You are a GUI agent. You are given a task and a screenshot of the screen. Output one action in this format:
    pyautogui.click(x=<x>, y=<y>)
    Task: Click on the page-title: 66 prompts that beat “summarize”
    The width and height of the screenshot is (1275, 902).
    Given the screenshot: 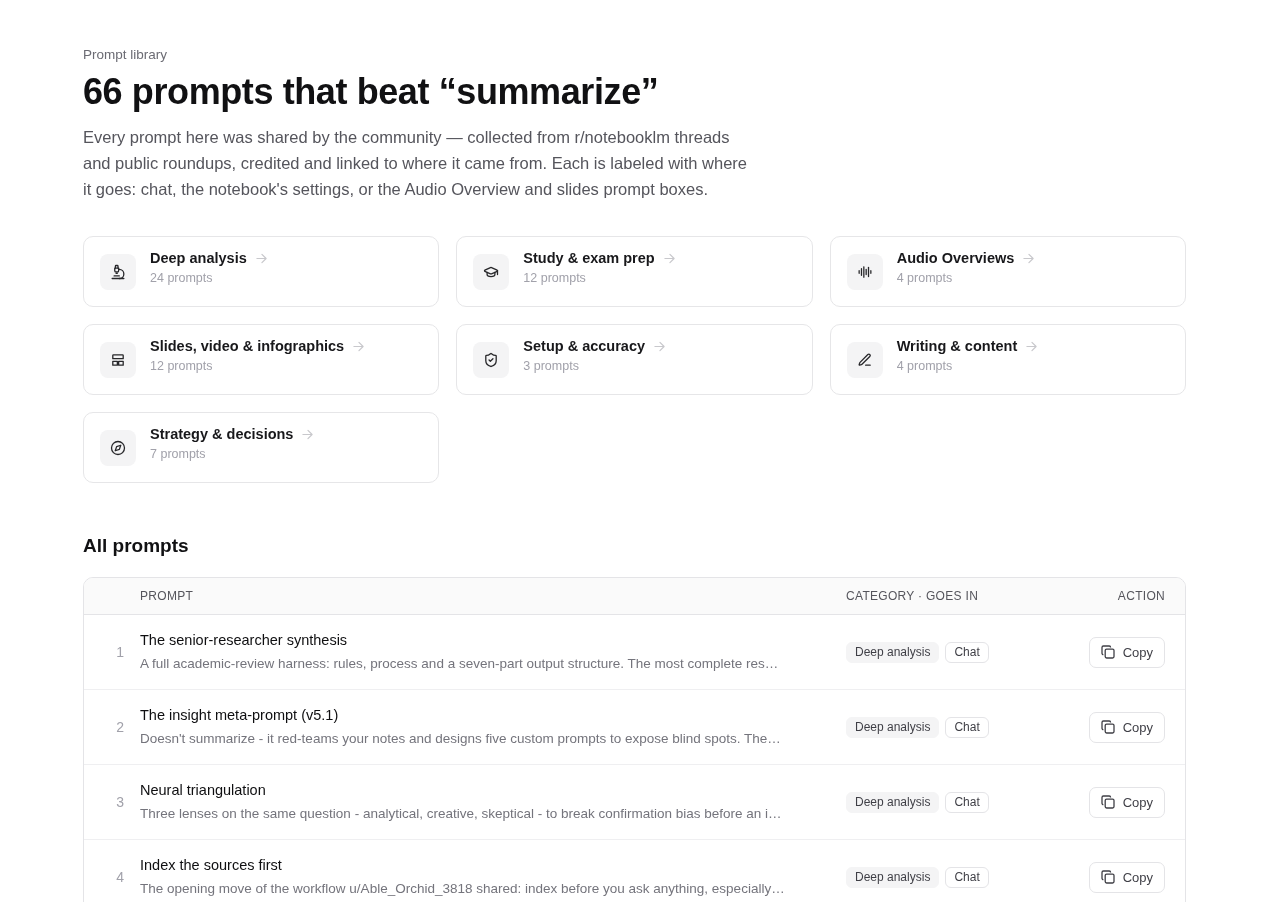 What is the action you would take?
    pyautogui.click(x=371, y=92)
    